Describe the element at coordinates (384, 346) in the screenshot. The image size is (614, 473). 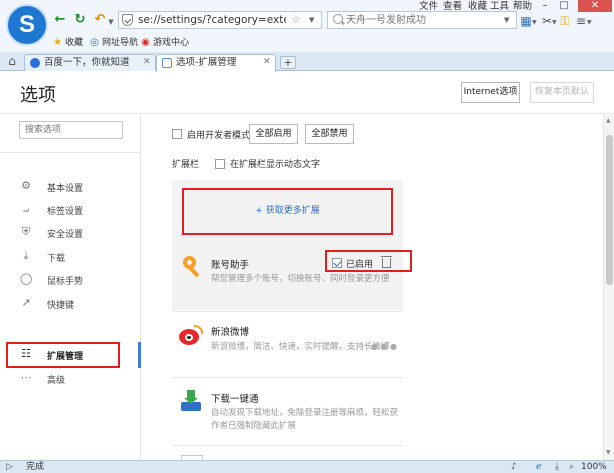
I see `more-options-icon: ● ● ●` at that location.